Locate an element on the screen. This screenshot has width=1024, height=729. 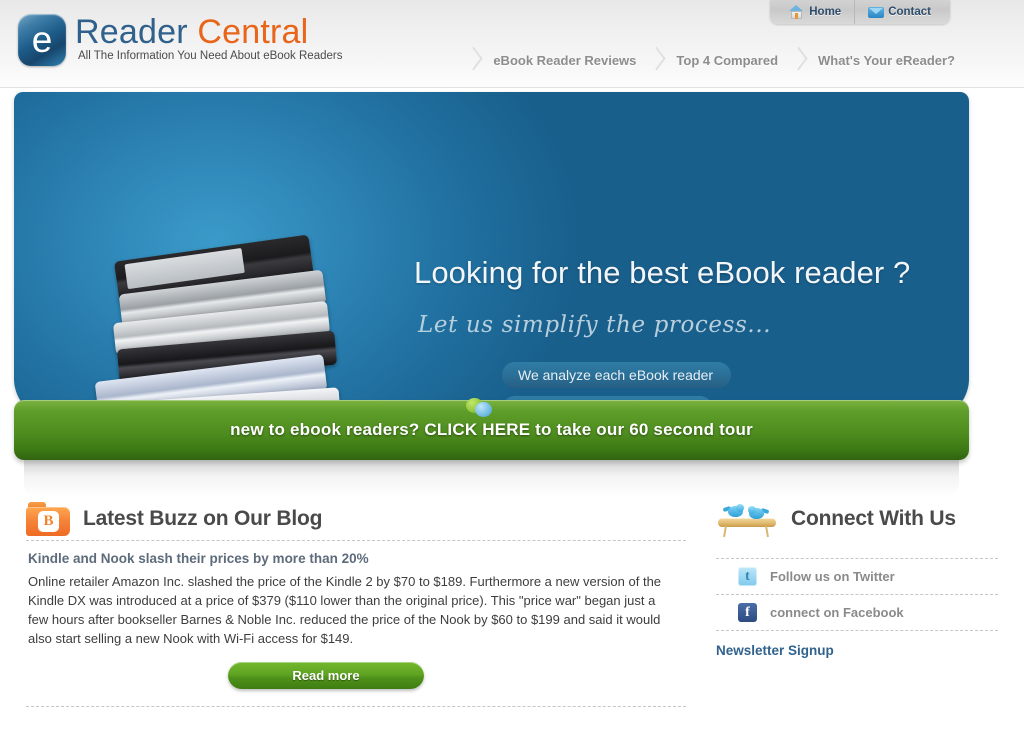
logo-e-icon is located at coordinates (42, 40).